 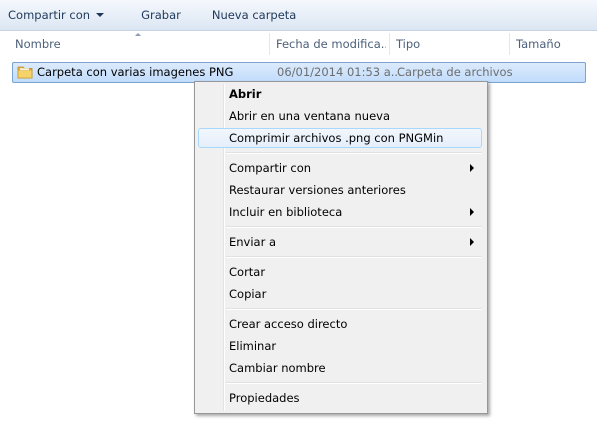 What do you see at coordinates (161, 15) in the screenshot?
I see `burn-button: Grabar` at bounding box center [161, 15].